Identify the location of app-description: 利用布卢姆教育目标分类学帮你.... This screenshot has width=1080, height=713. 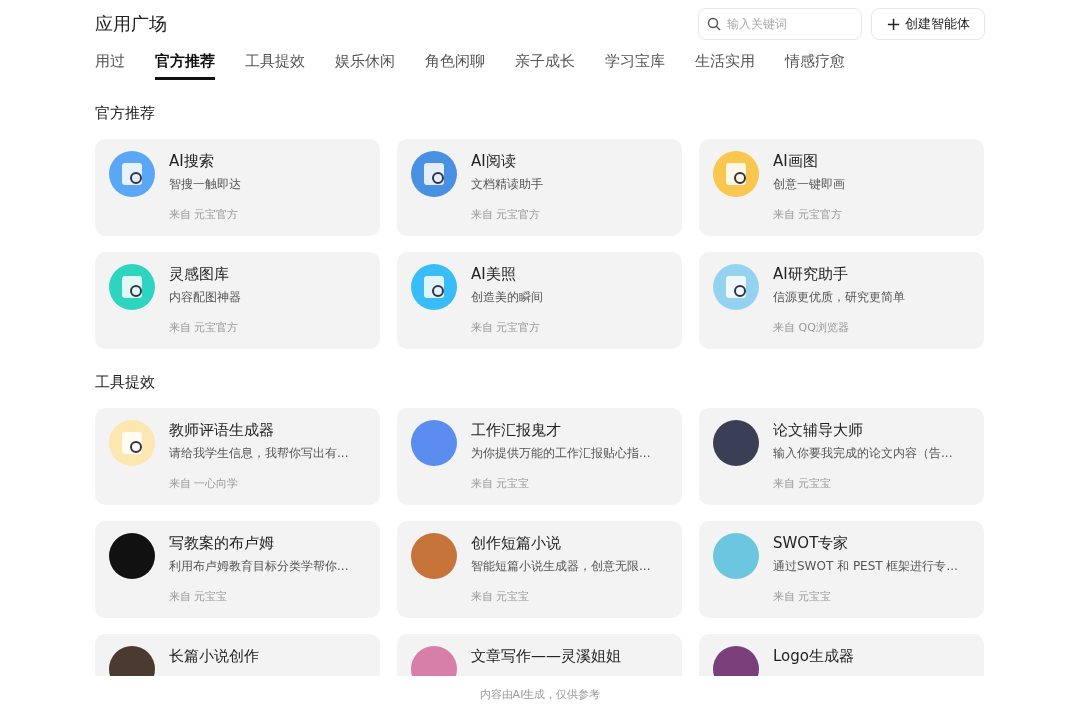
(259, 566).